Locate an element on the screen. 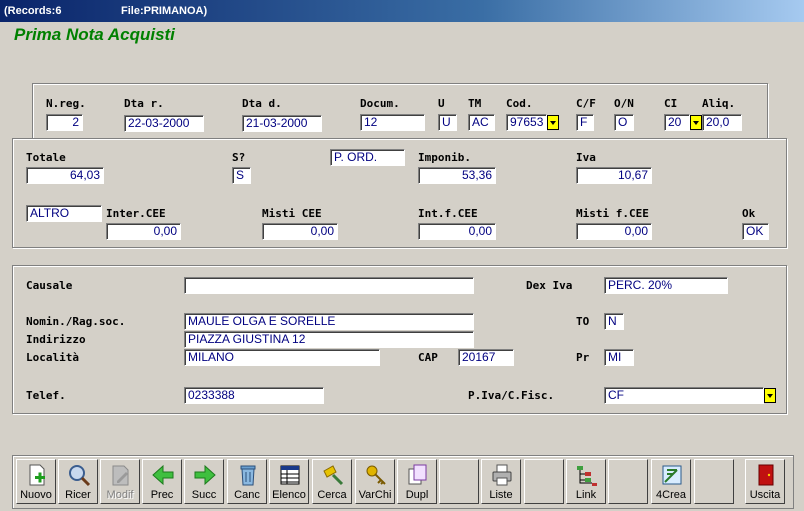  dtar-field: 22-03-2000 is located at coordinates (164, 123).